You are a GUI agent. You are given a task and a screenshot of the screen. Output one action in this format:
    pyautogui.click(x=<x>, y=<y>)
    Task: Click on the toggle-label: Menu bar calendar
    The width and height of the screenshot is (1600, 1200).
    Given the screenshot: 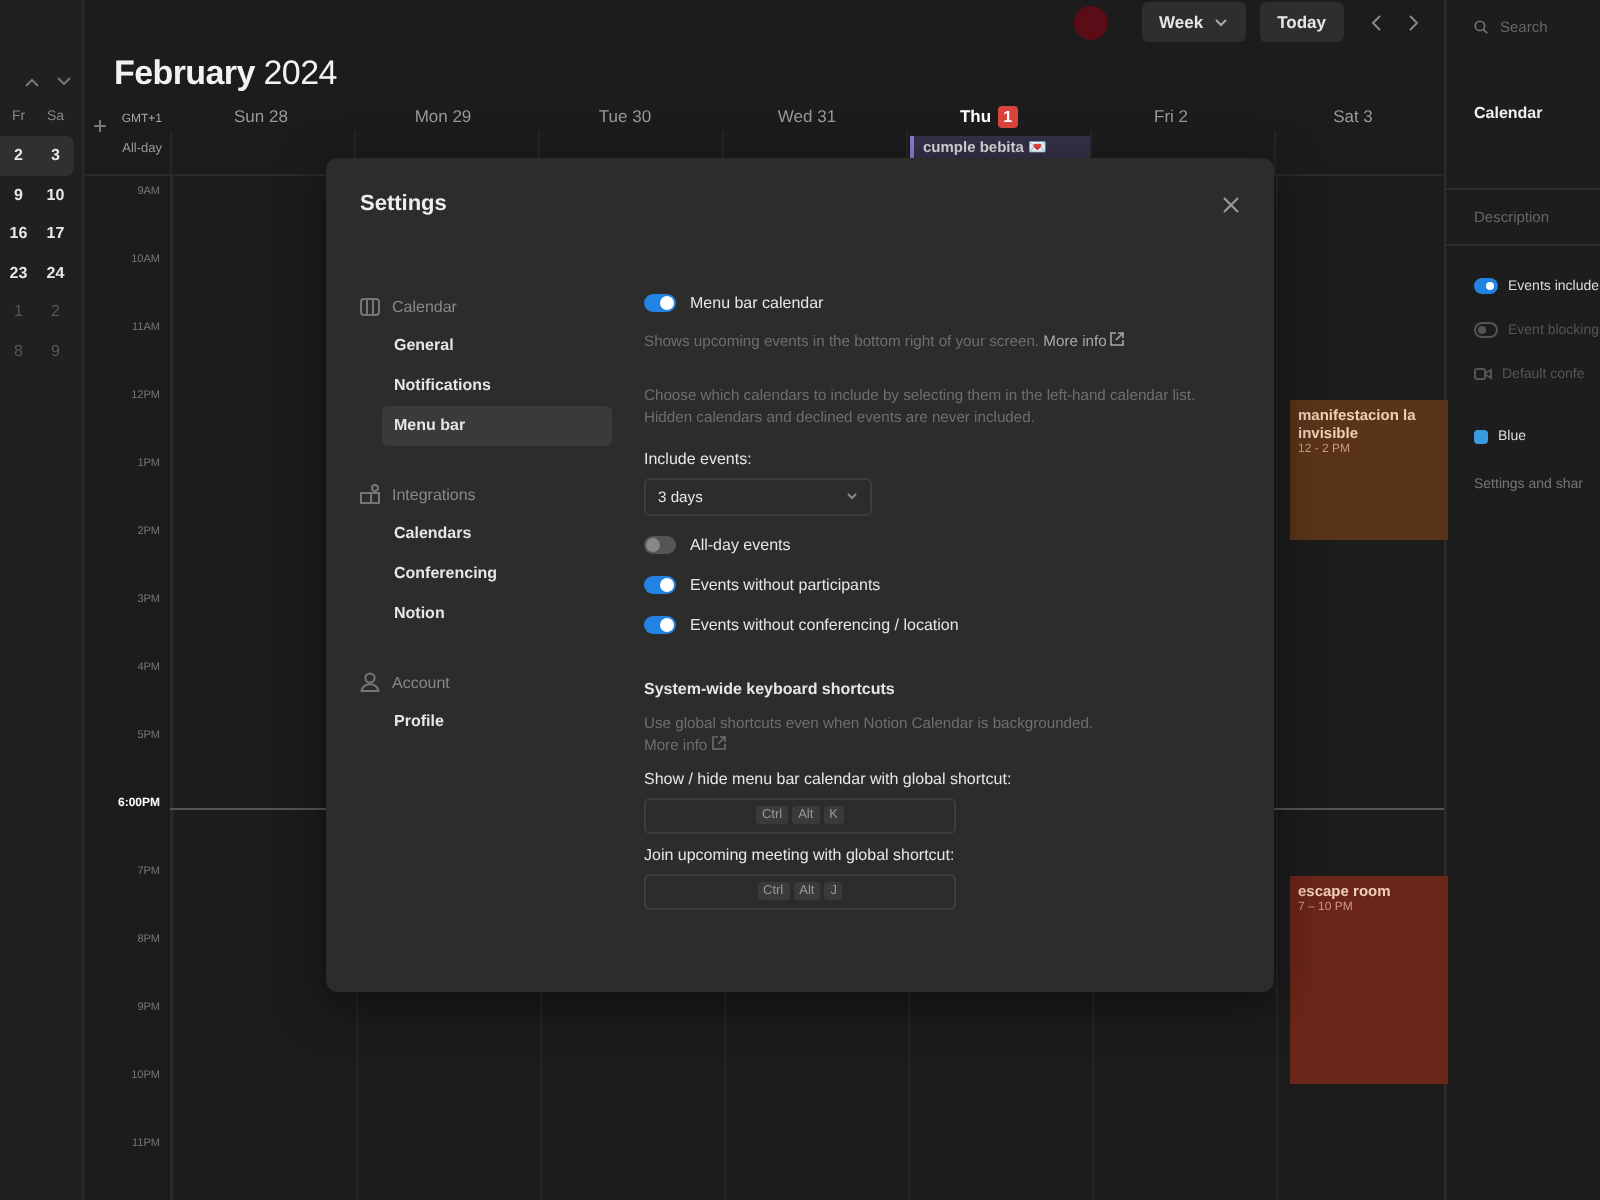 What is the action you would take?
    pyautogui.click(x=757, y=302)
    